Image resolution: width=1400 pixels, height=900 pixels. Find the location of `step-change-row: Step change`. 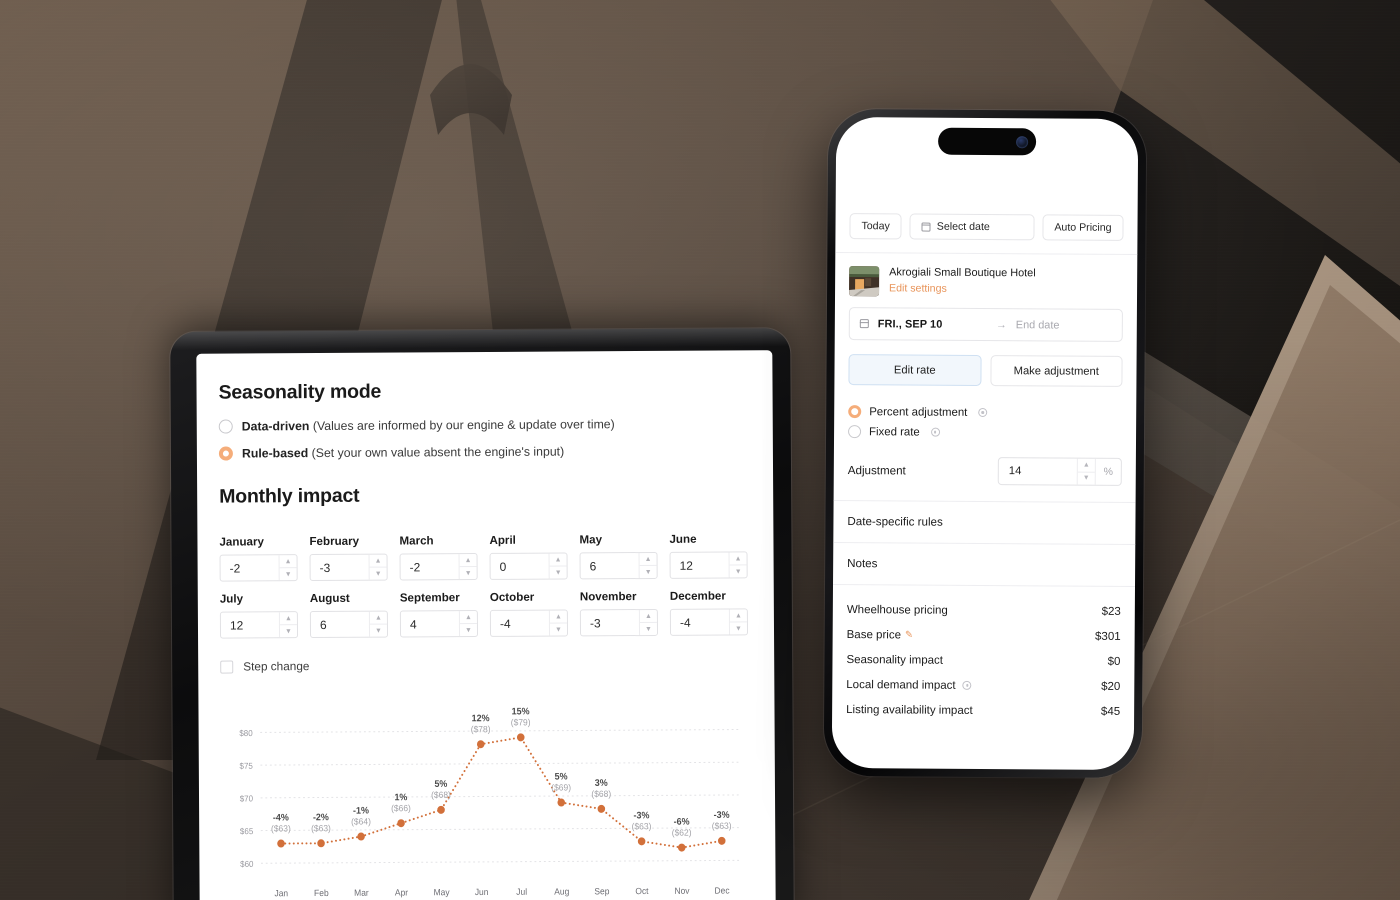

step-change-row: Step change is located at coordinates (484, 664).